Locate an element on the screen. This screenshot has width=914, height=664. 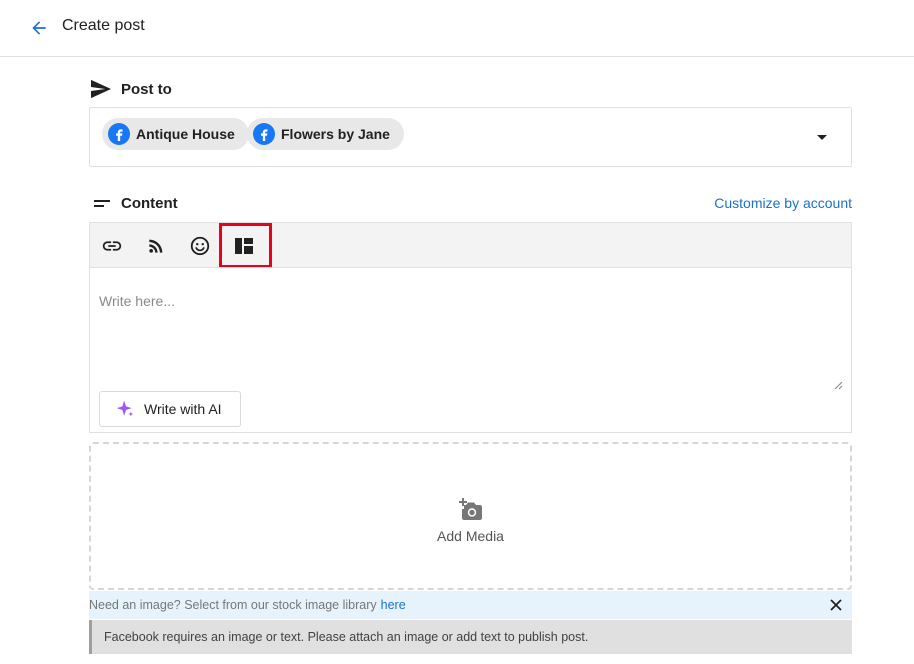
account-chip-antique-house: Antique House is located at coordinates (175, 134).